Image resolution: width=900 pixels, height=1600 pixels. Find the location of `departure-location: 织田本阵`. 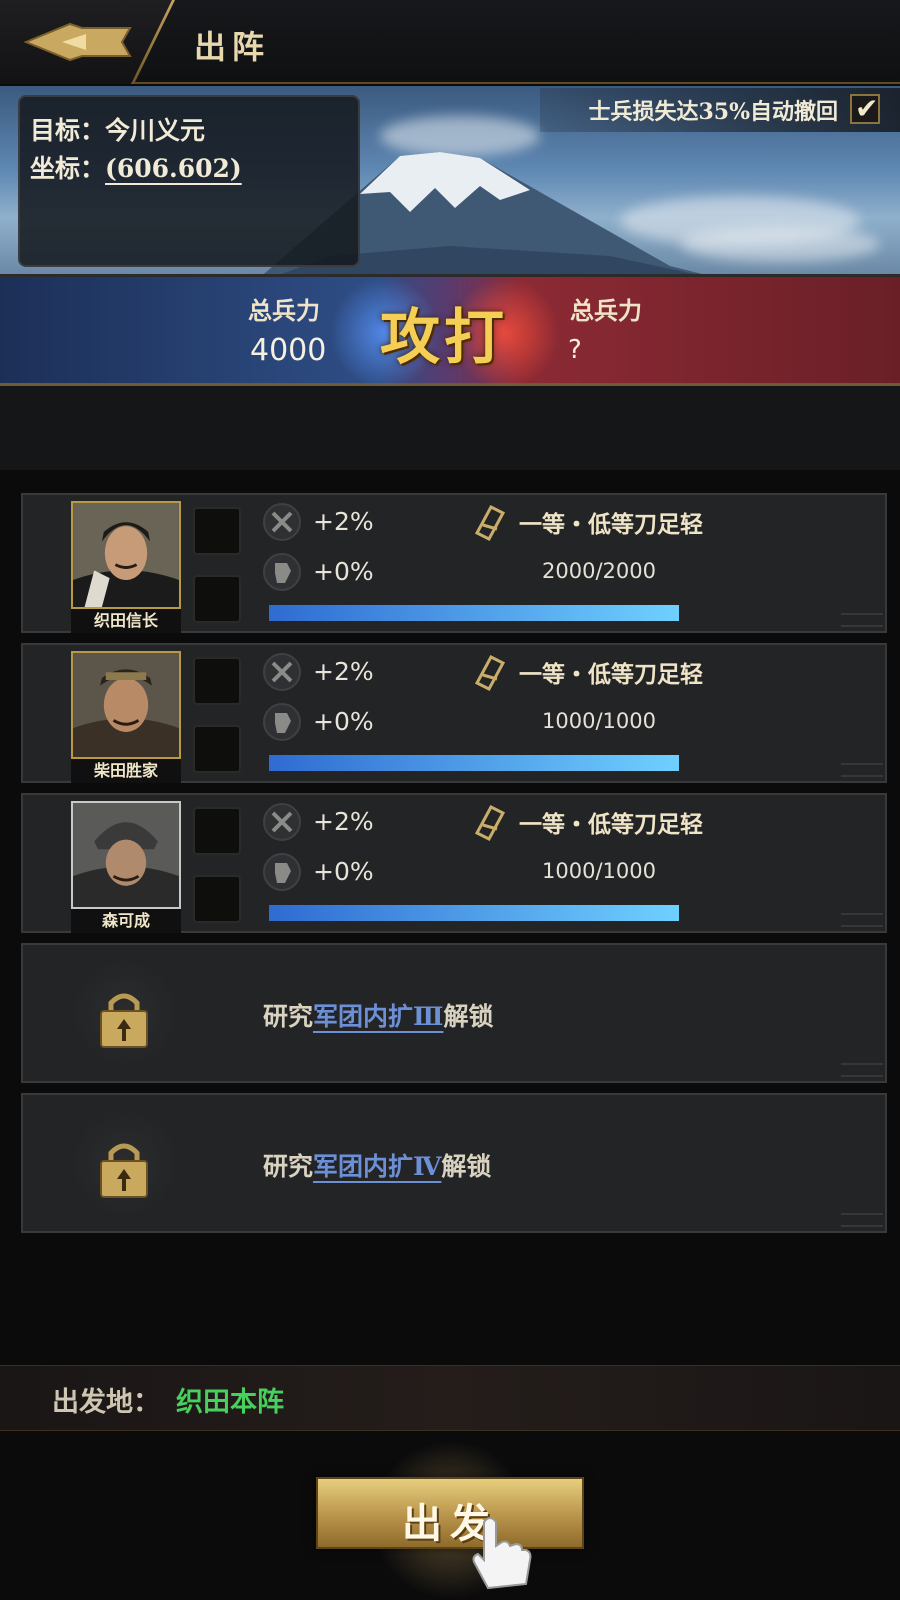

departure-location: 织田本阵 is located at coordinates (230, 1402).